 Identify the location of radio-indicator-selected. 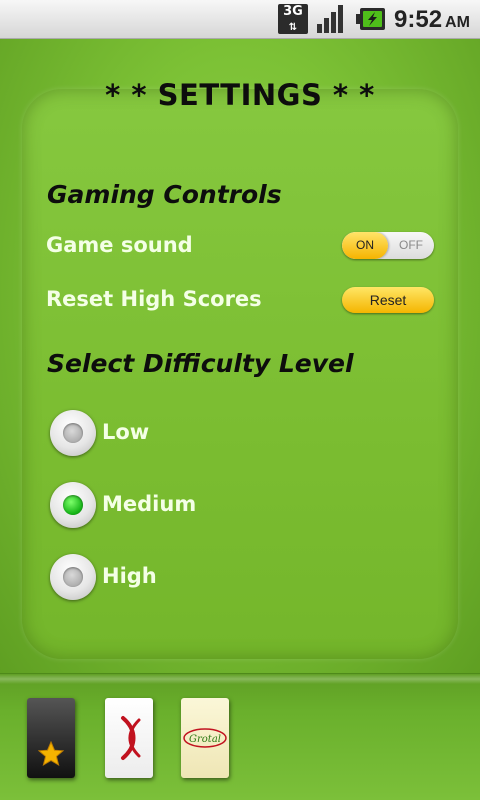
(73, 505).